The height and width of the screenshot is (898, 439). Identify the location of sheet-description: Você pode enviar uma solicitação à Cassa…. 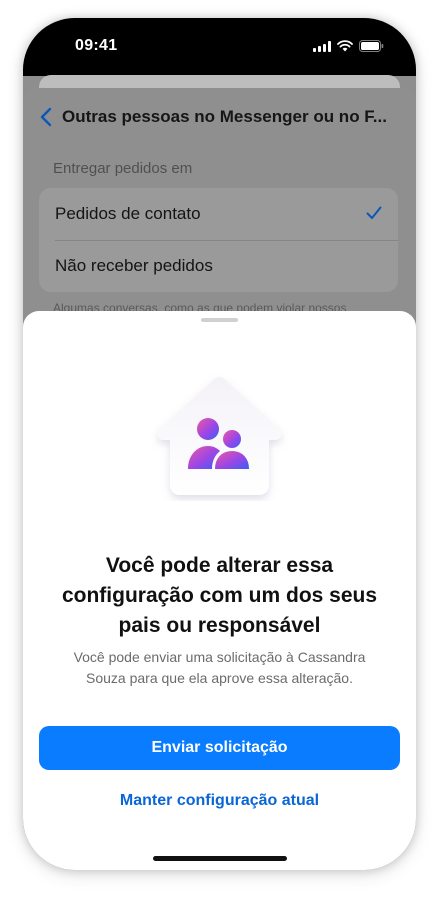
(219, 668).